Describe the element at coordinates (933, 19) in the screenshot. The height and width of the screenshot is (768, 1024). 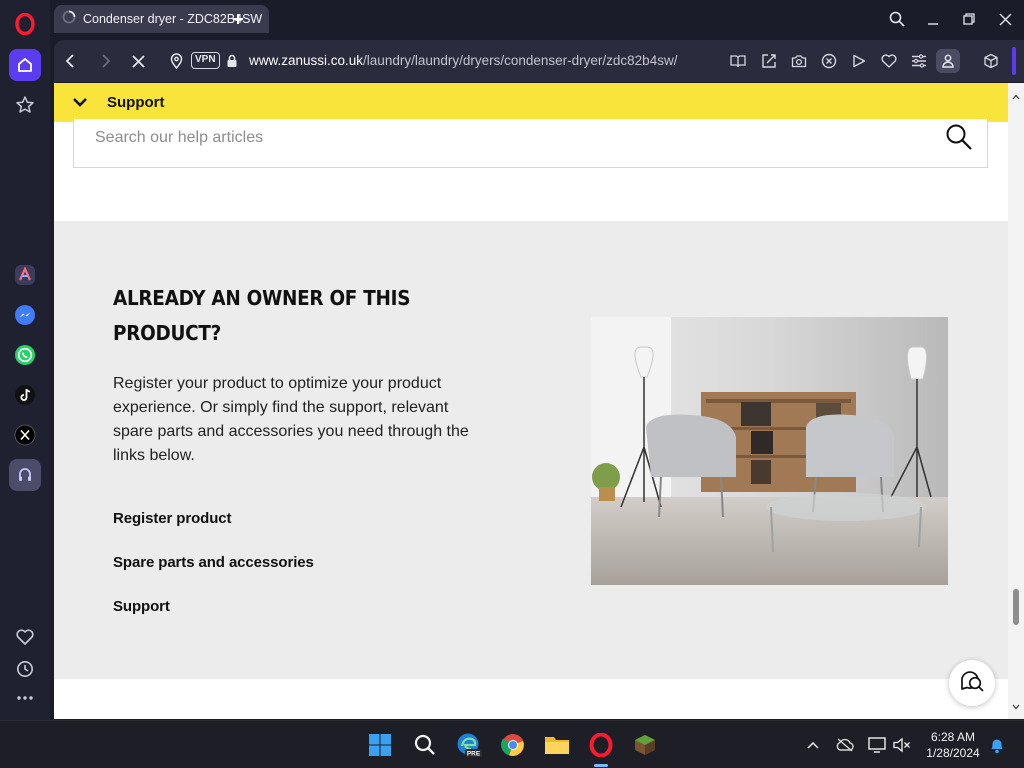
I see `minimize-icon` at that location.